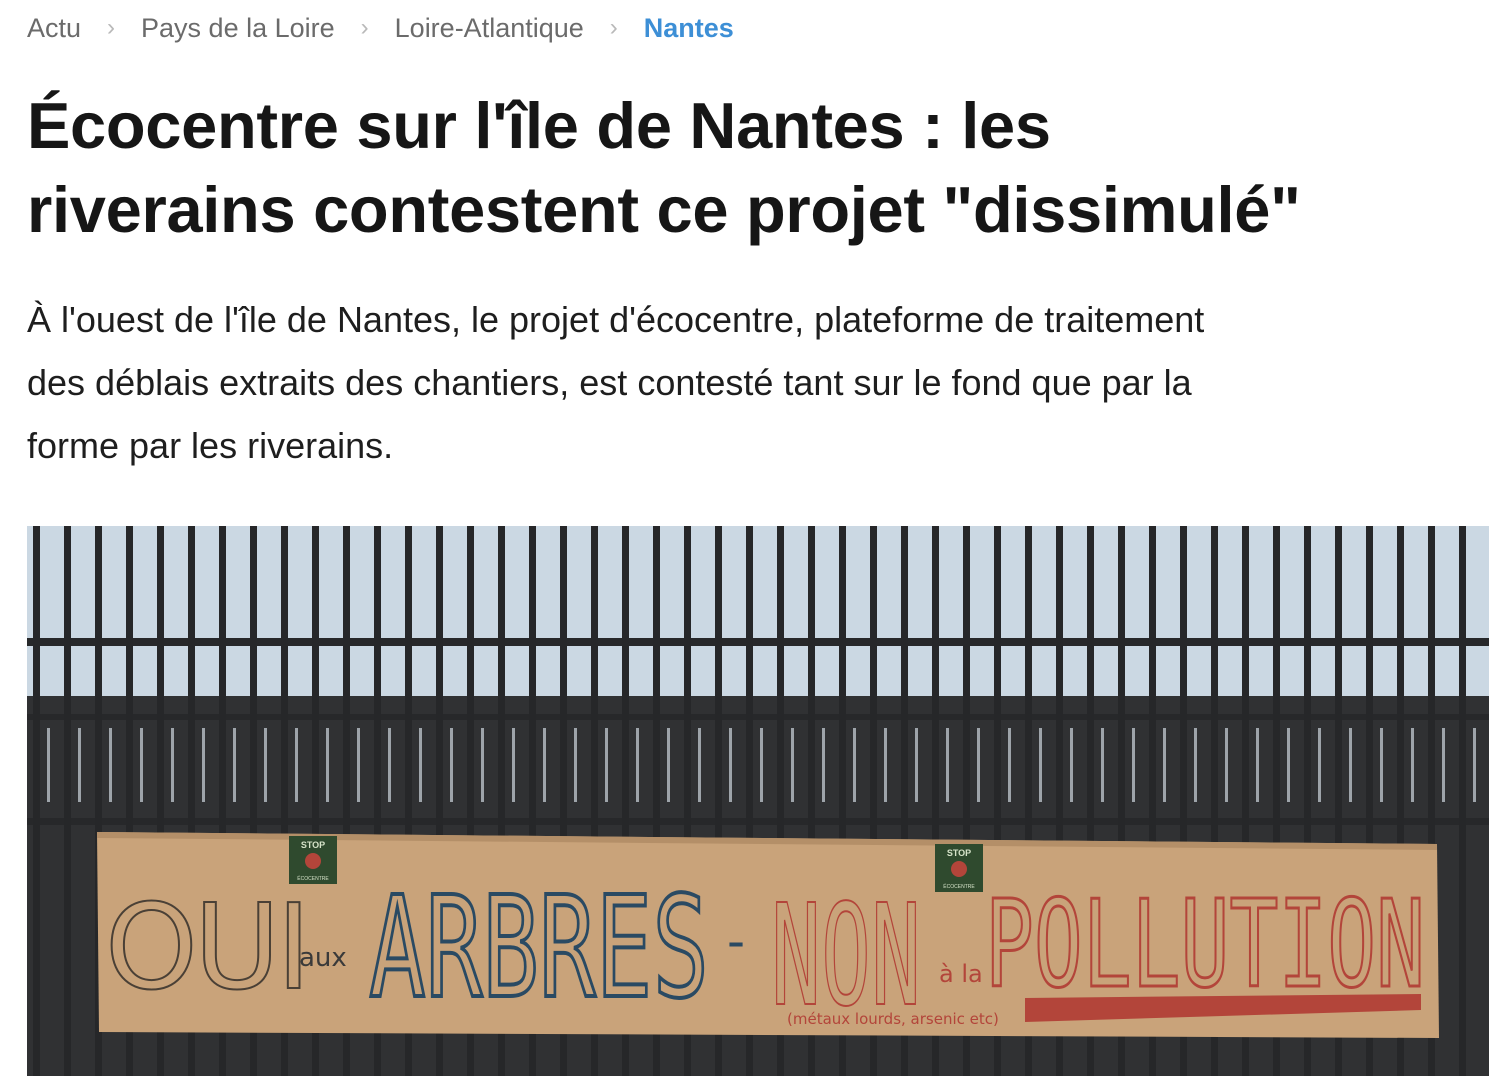 The width and height of the screenshot is (1494, 1076). I want to click on banner-word-pollution: POLLUTION, so click(1205, 945).